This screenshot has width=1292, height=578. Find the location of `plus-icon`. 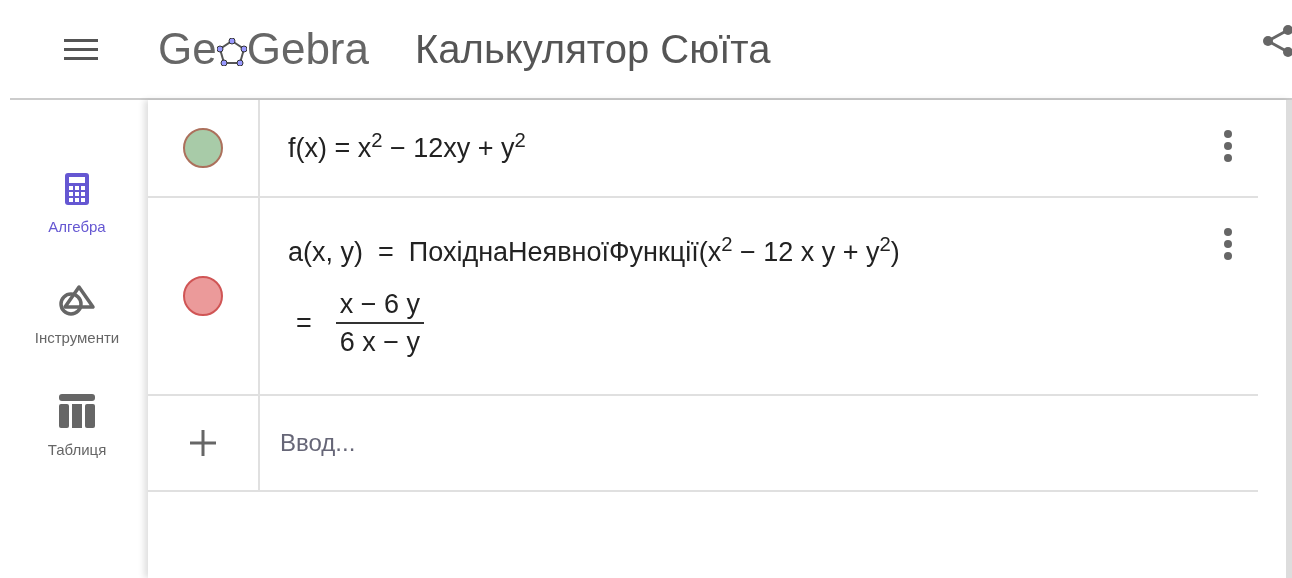

plus-icon is located at coordinates (203, 443).